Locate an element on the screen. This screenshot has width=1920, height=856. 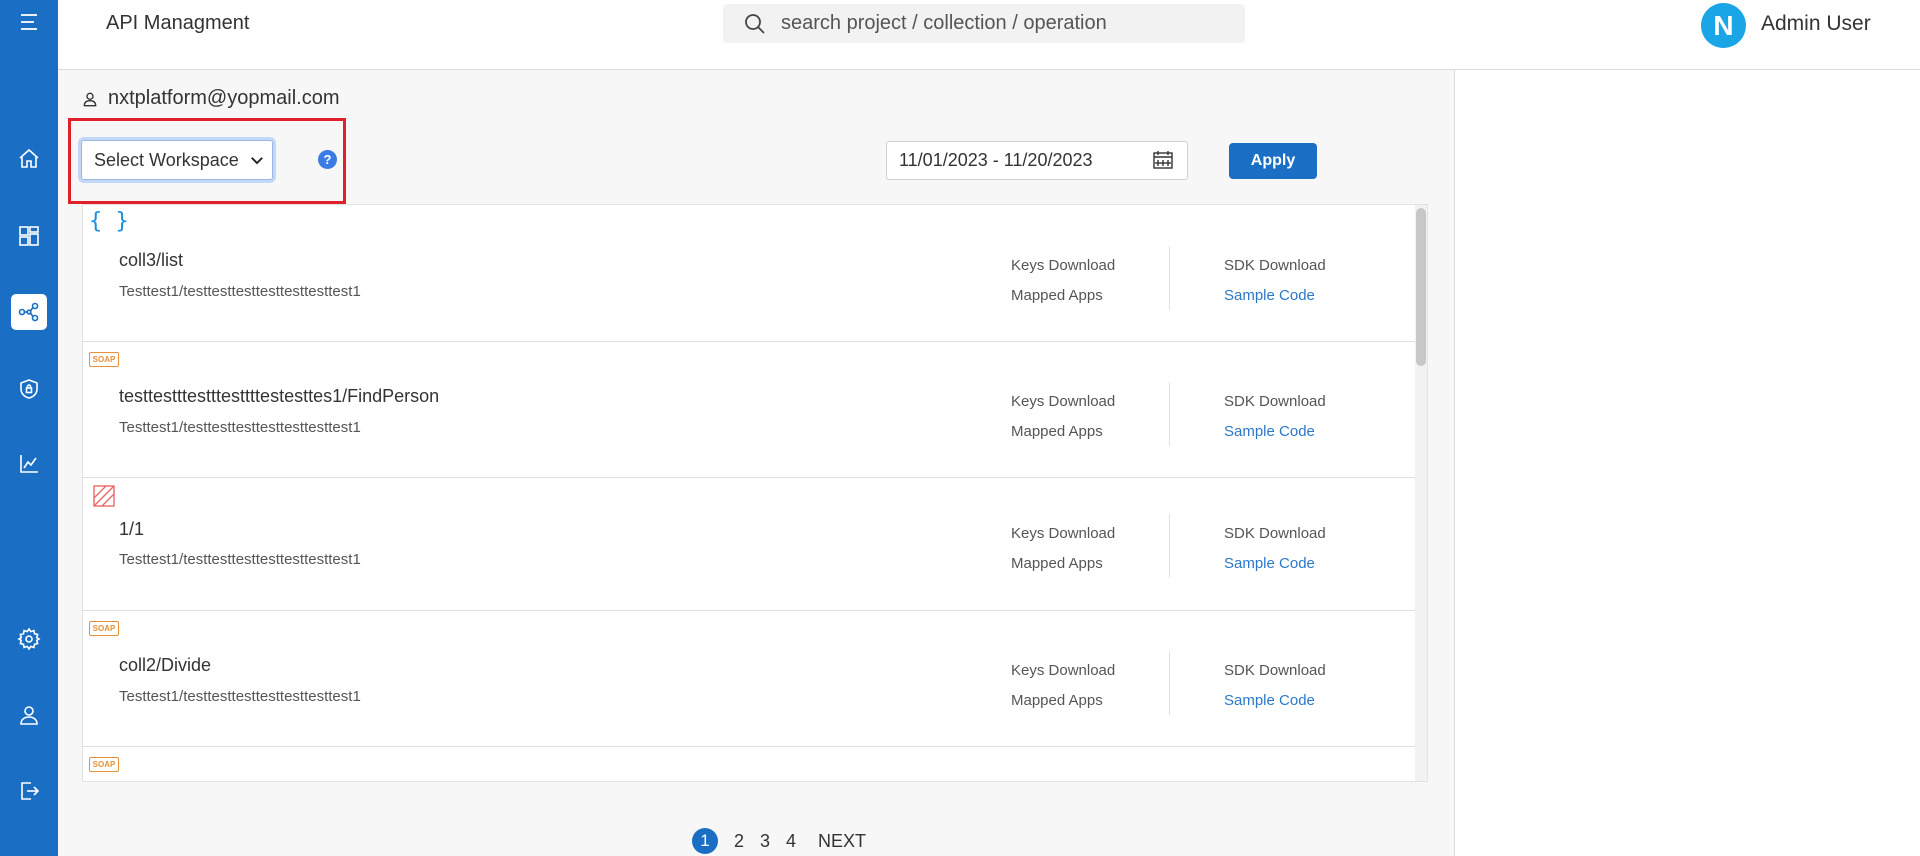
top-header: API Managment N Admin User is located at coordinates (989, 35).